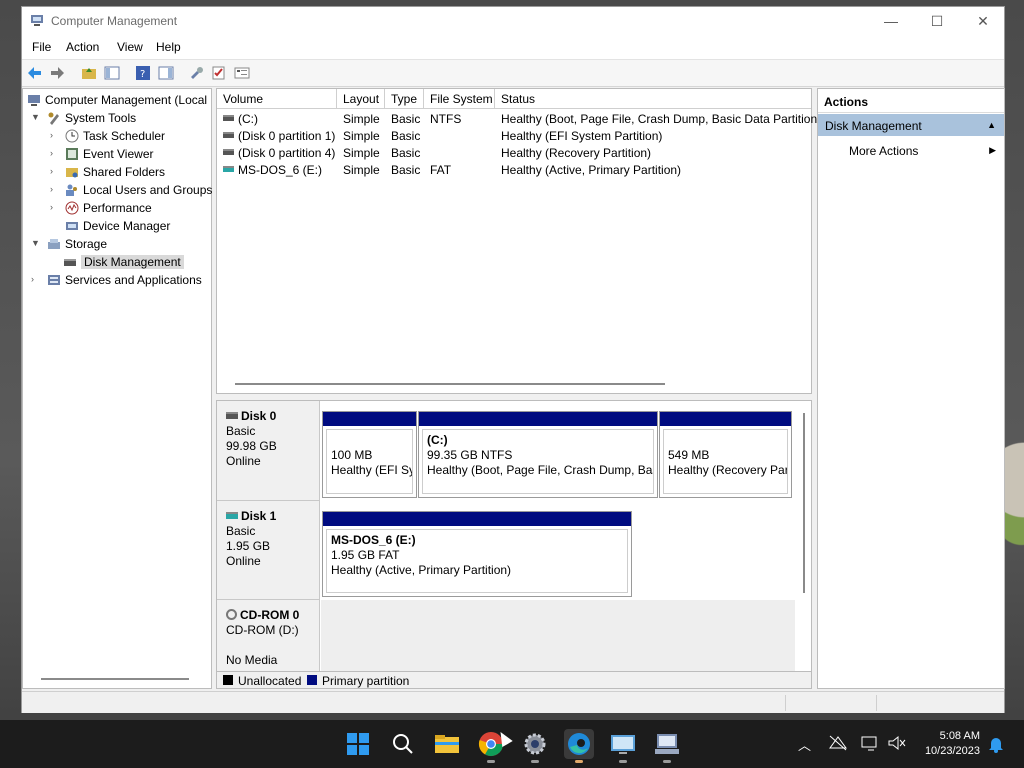 This screenshot has width=1024, height=768. Describe the element at coordinates (35, 73) in the screenshot. I see `back-arrow-icon` at that location.